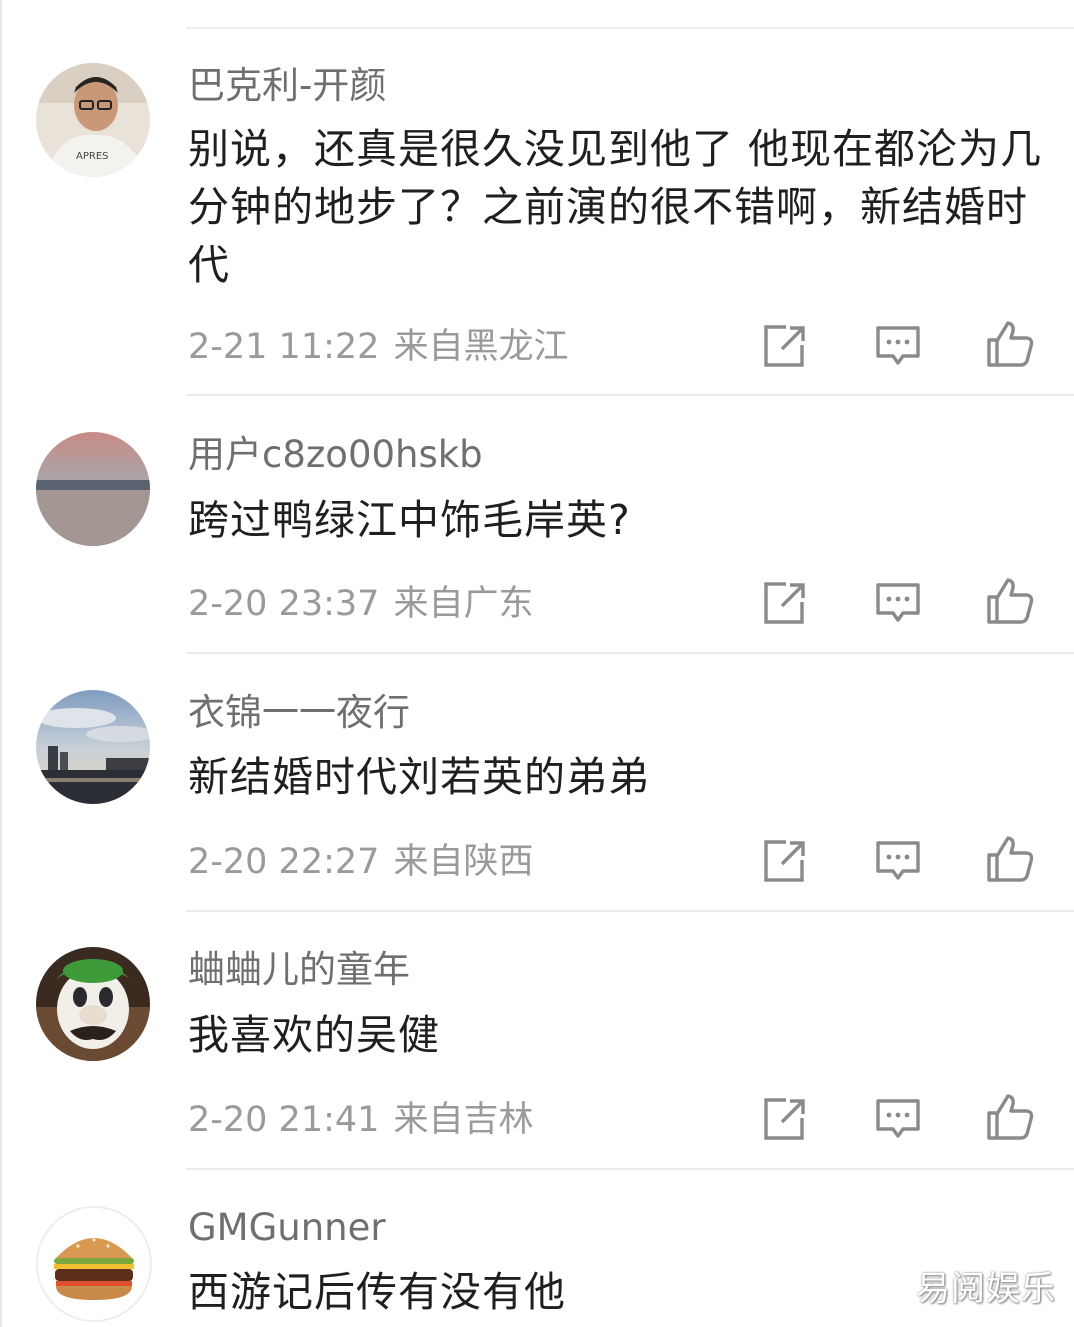 The width and height of the screenshot is (1074, 1327). What do you see at coordinates (93, 120) in the screenshot?
I see `man-with-glasses-avatar: APRES` at bounding box center [93, 120].